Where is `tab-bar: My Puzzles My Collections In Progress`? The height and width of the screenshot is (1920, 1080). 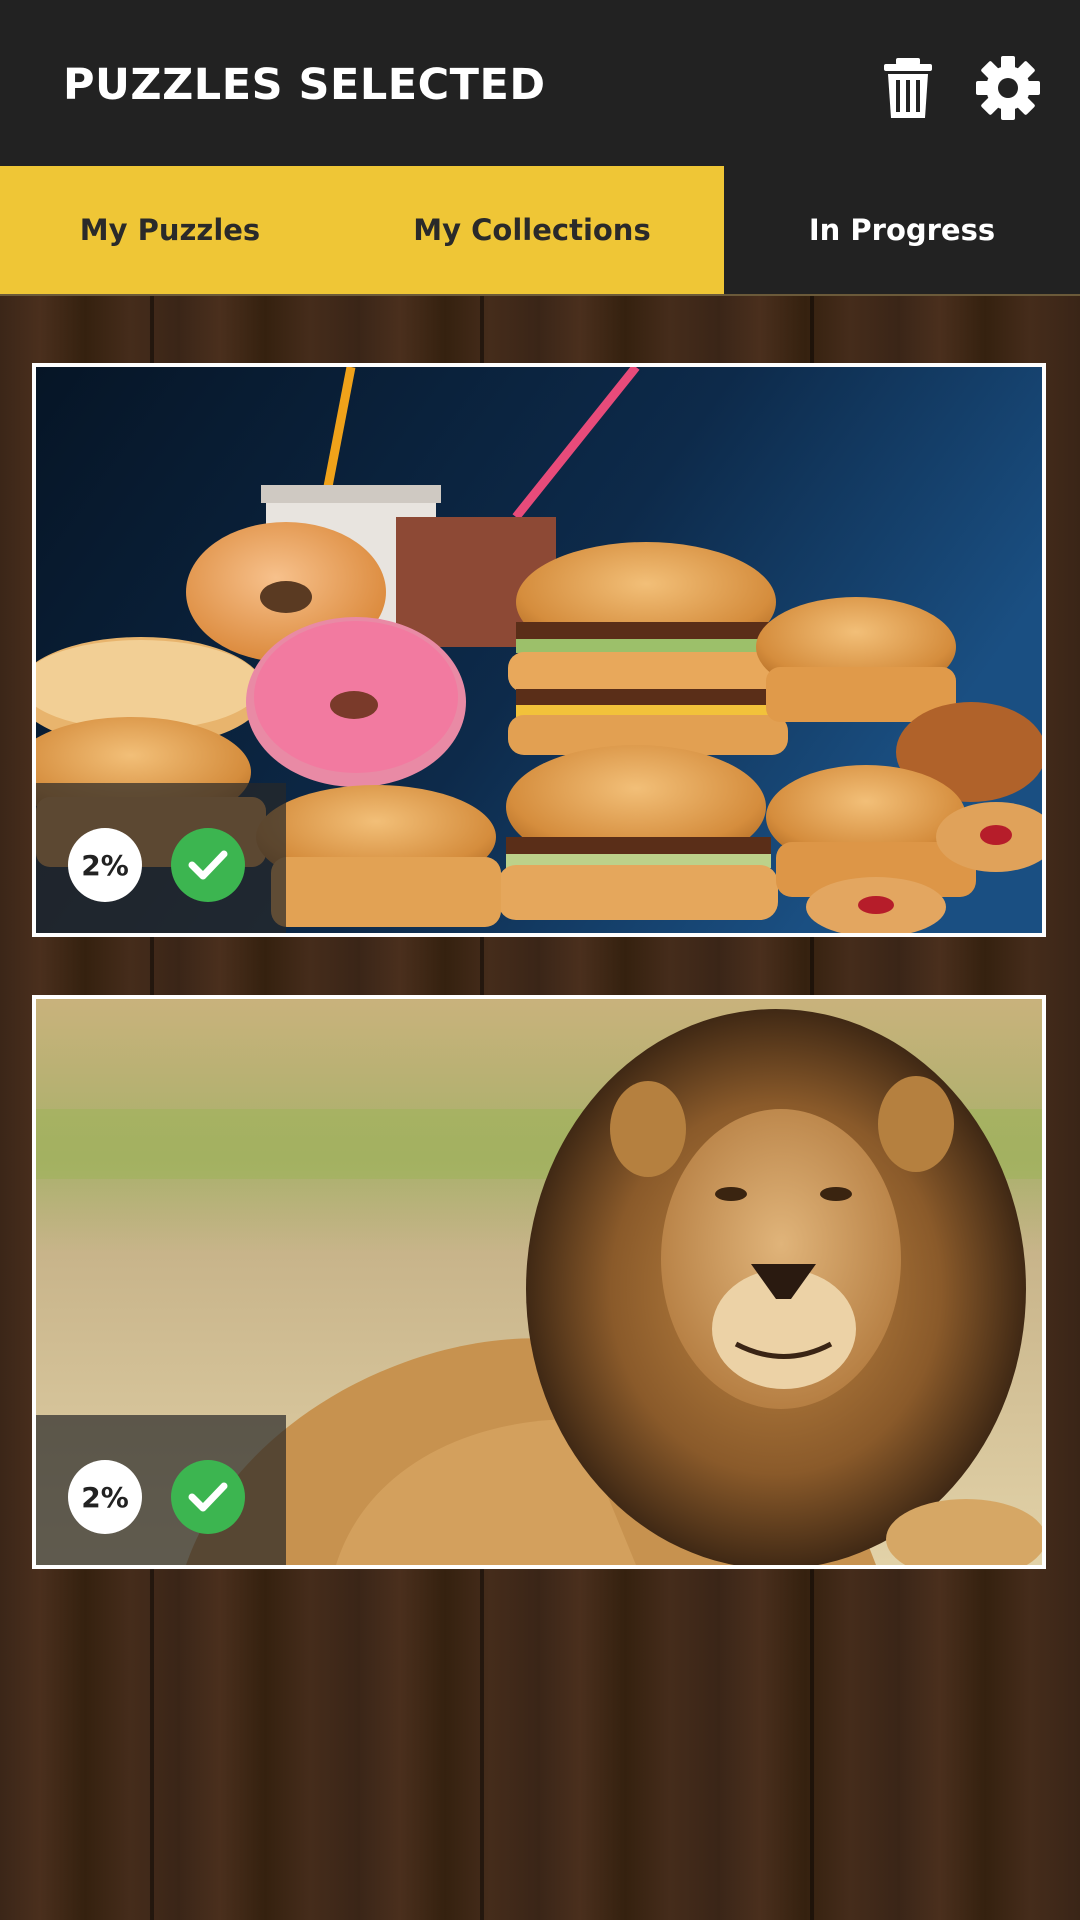 tab-bar: My Puzzles My Collections In Progress is located at coordinates (540, 230).